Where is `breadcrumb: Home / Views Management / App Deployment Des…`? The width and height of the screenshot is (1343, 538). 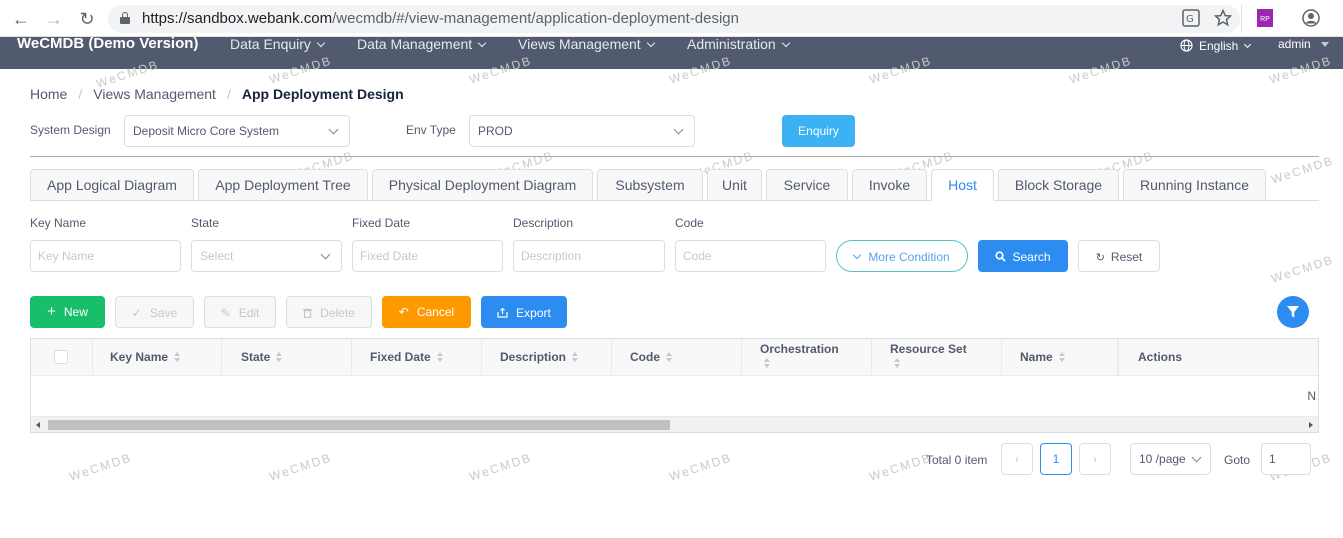
breadcrumb: Home / Views Management / App Deployment Des… is located at coordinates (217, 94).